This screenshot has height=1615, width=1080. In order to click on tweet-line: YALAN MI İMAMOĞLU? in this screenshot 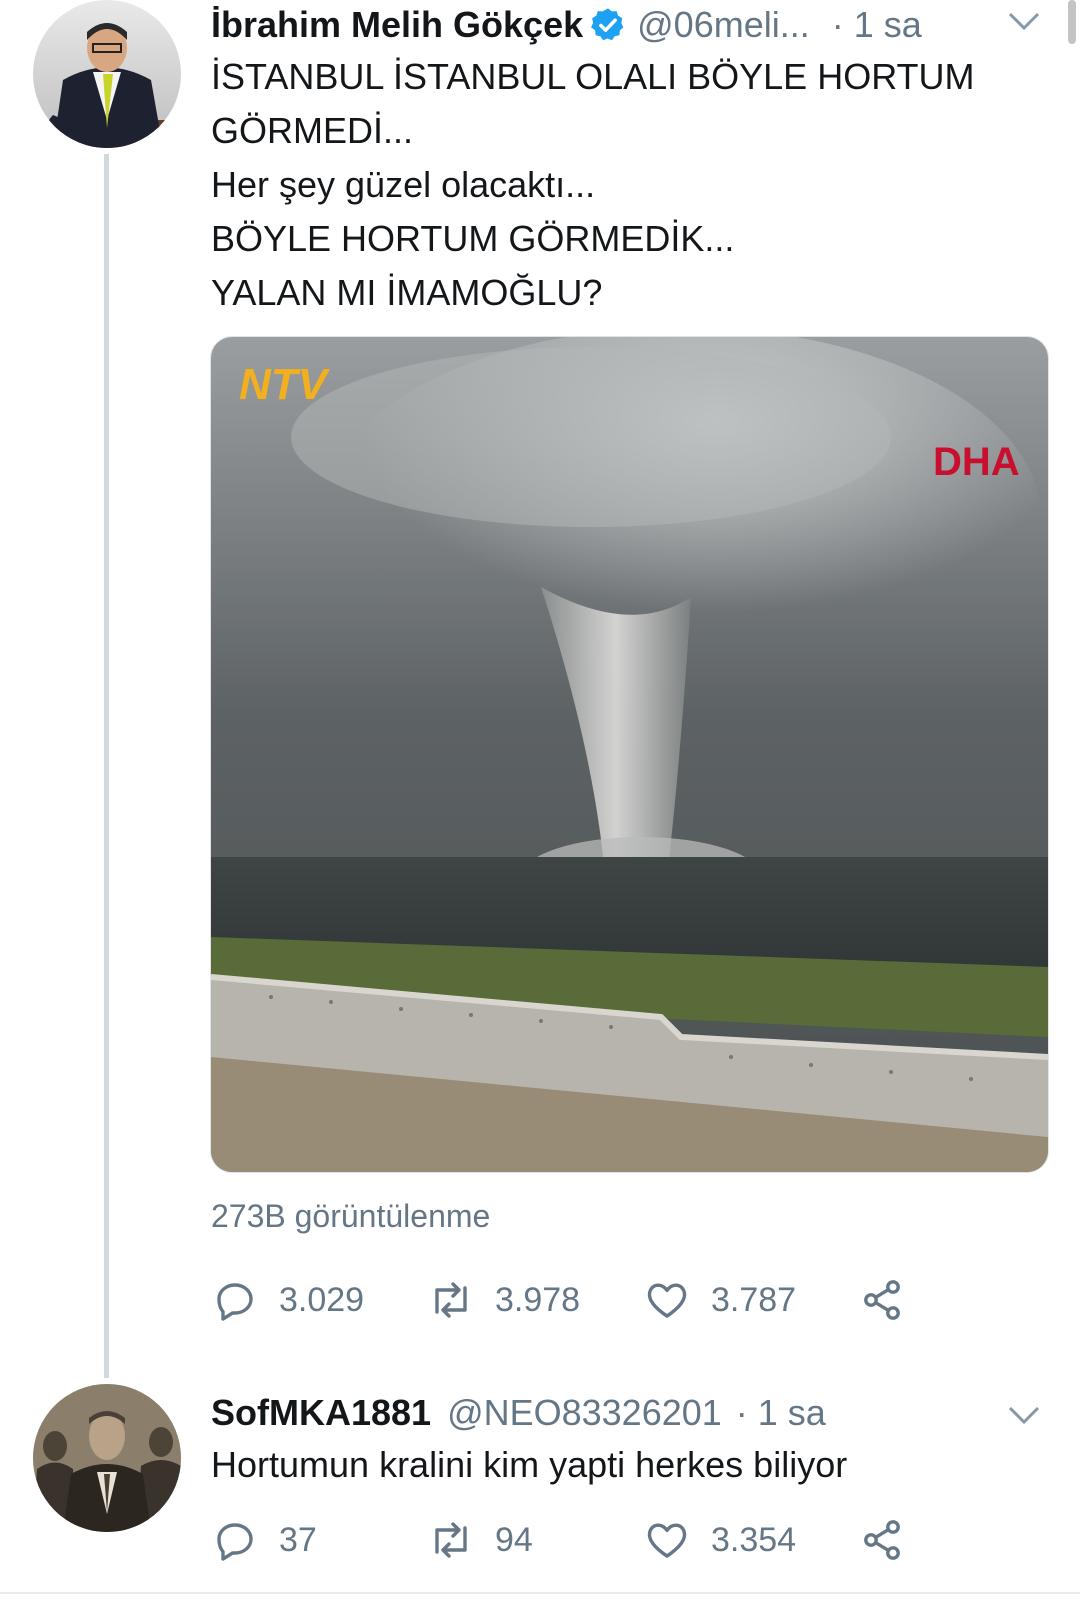, I will do `click(407, 292)`.